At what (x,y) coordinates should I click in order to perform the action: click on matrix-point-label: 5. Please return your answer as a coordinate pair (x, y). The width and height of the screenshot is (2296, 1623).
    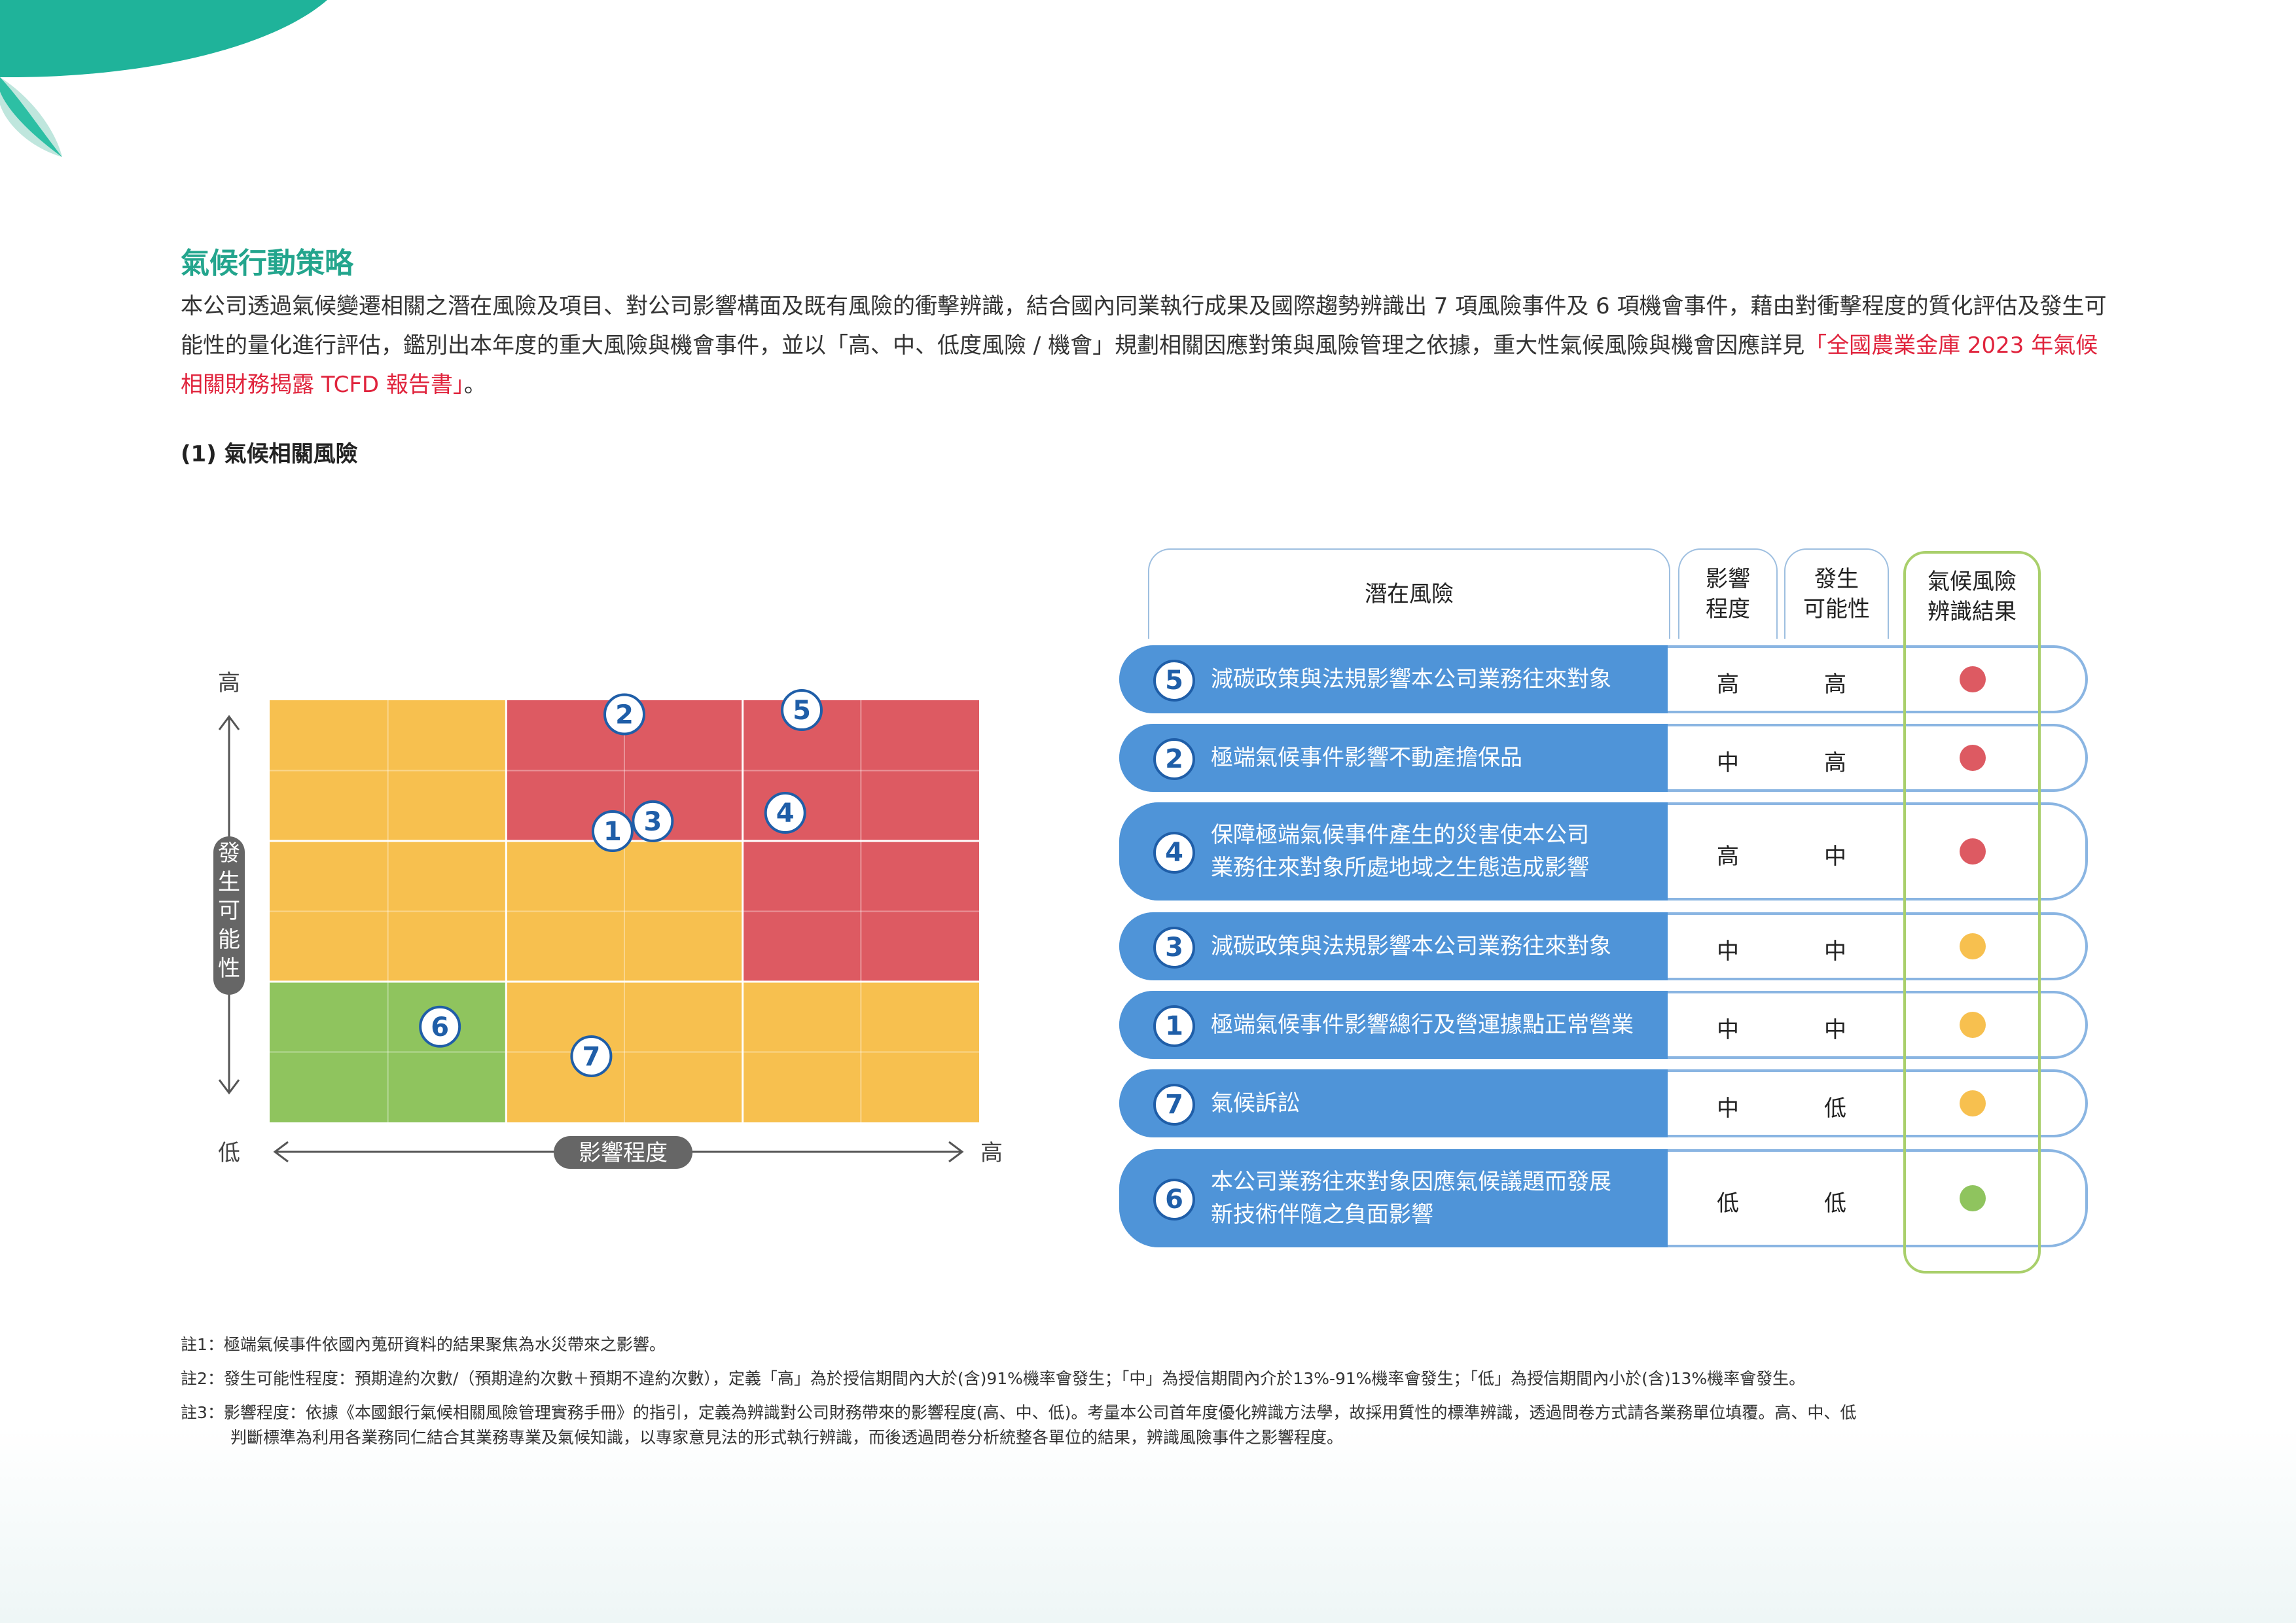
    Looking at the image, I should click on (802, 711).